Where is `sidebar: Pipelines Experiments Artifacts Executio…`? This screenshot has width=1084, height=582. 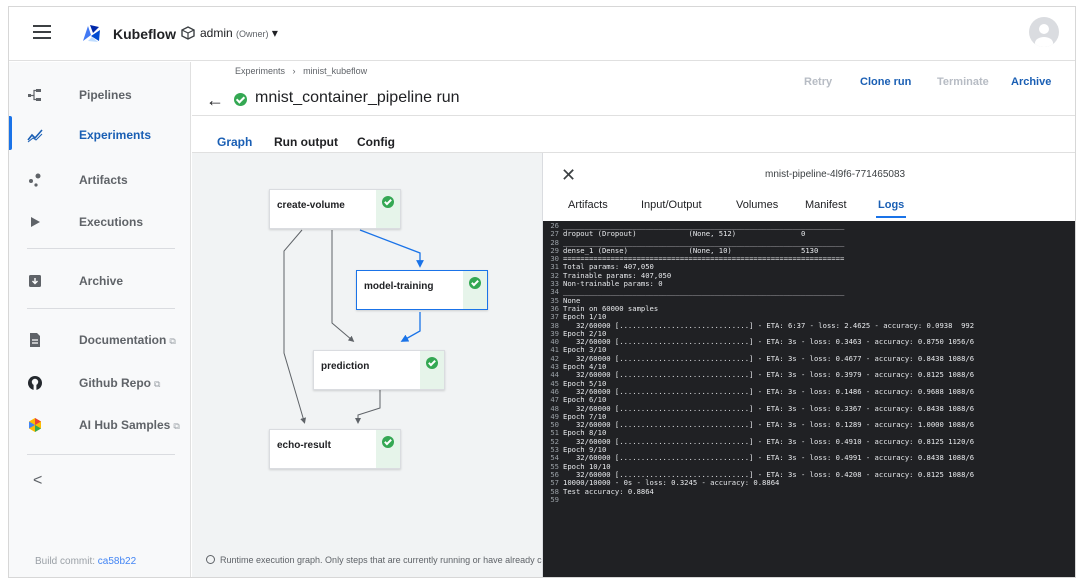
sidebar: Pipelines Experiments Artifacts Executio… is located at coordinates (100, 319).